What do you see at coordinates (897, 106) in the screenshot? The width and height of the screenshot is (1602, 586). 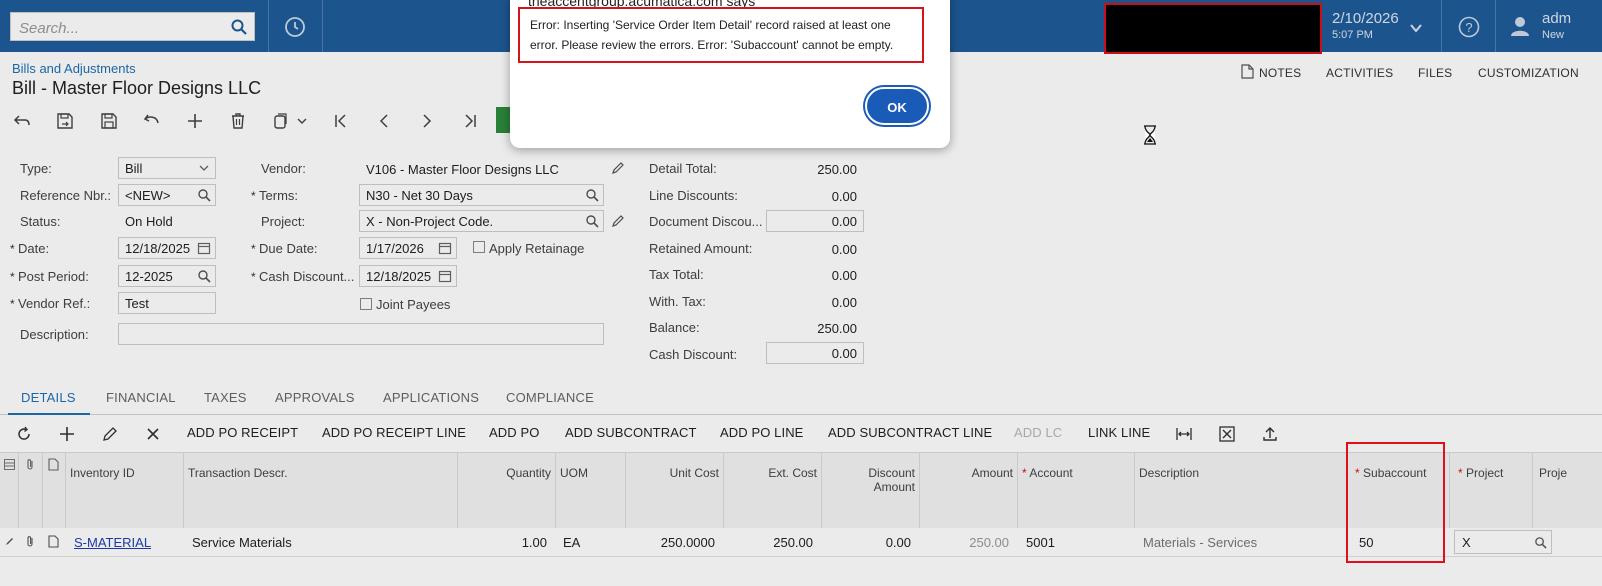 I see `ok-button: OK` at bounding box center [897, 106].